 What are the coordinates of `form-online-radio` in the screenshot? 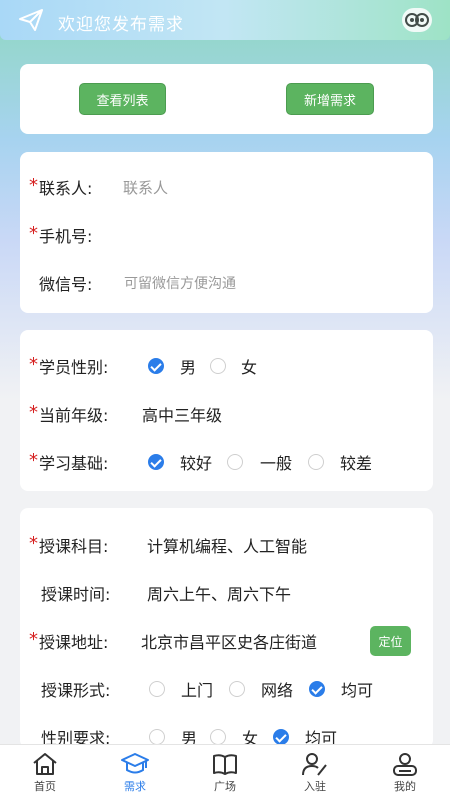 It's located at (237, 689).